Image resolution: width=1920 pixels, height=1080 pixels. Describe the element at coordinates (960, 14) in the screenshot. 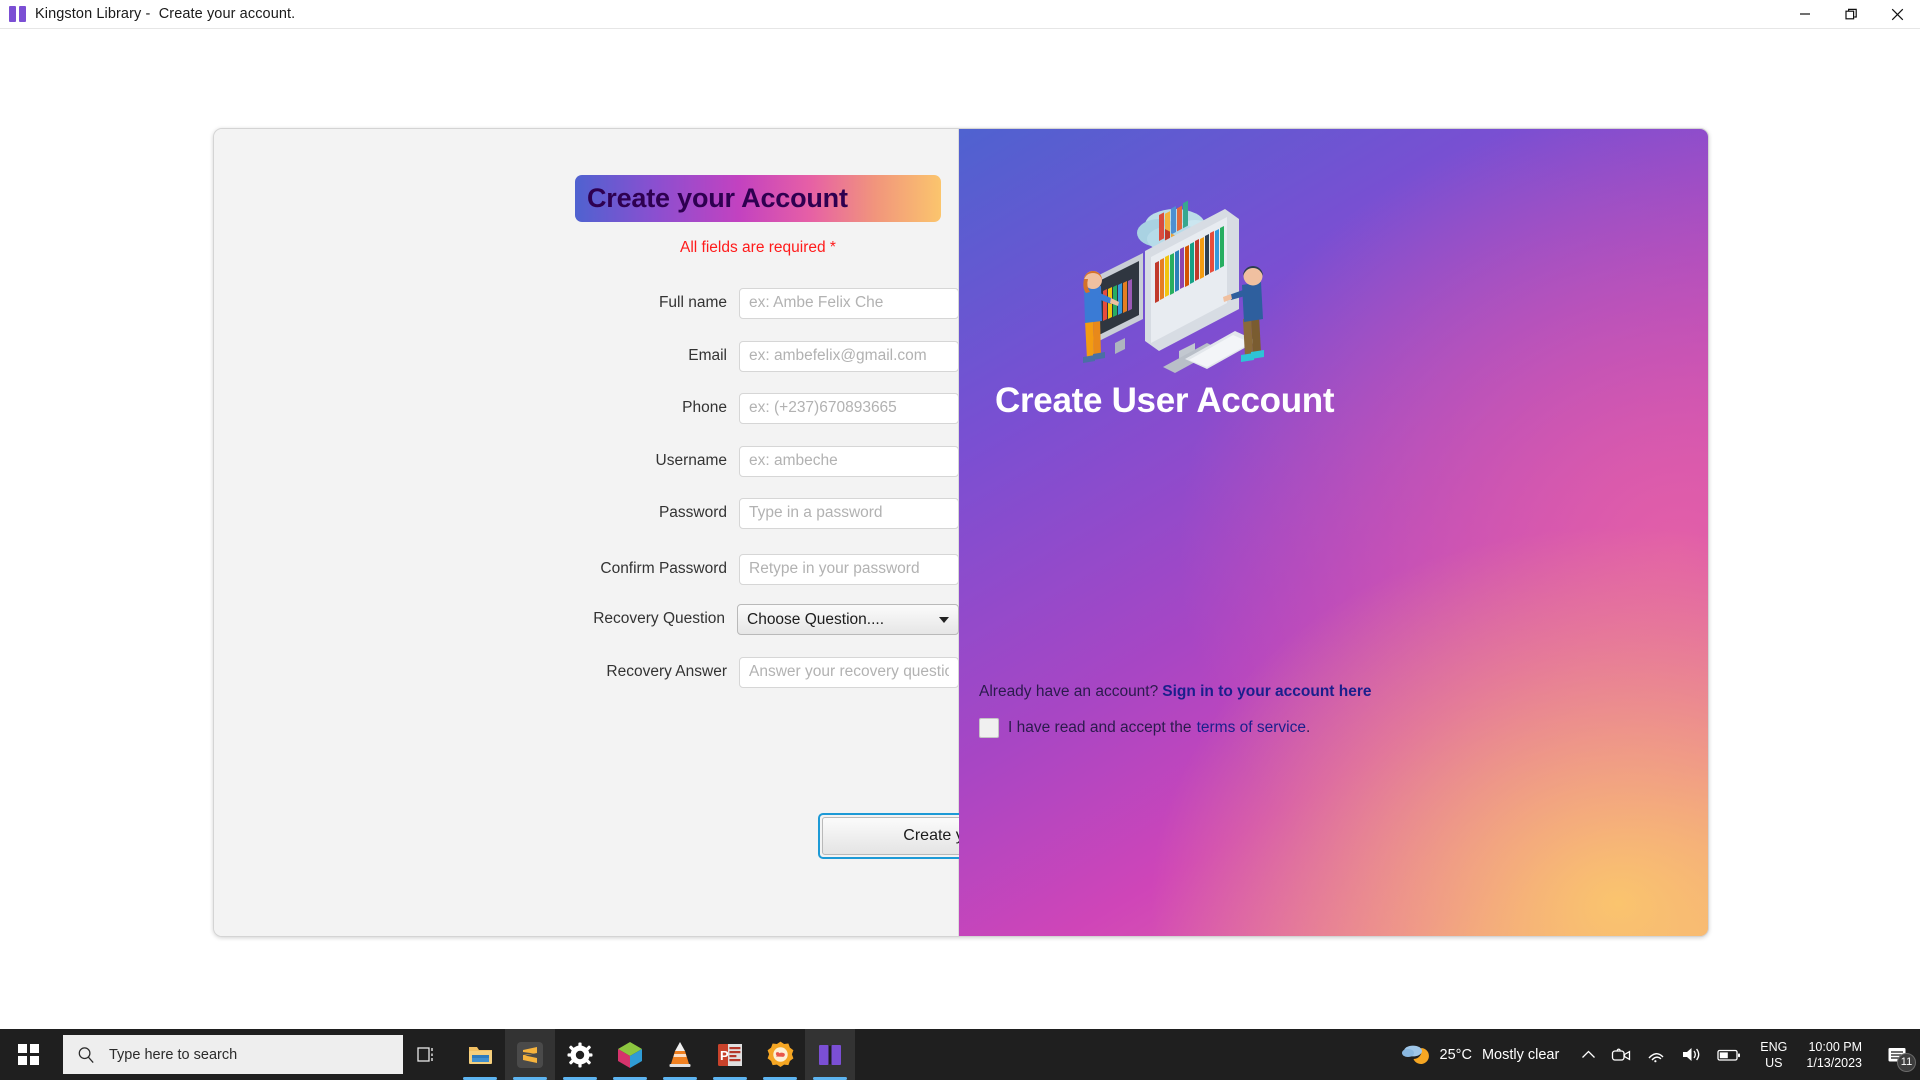

I see `window-titlebar: Kingston Library - Create your account.` at that location.